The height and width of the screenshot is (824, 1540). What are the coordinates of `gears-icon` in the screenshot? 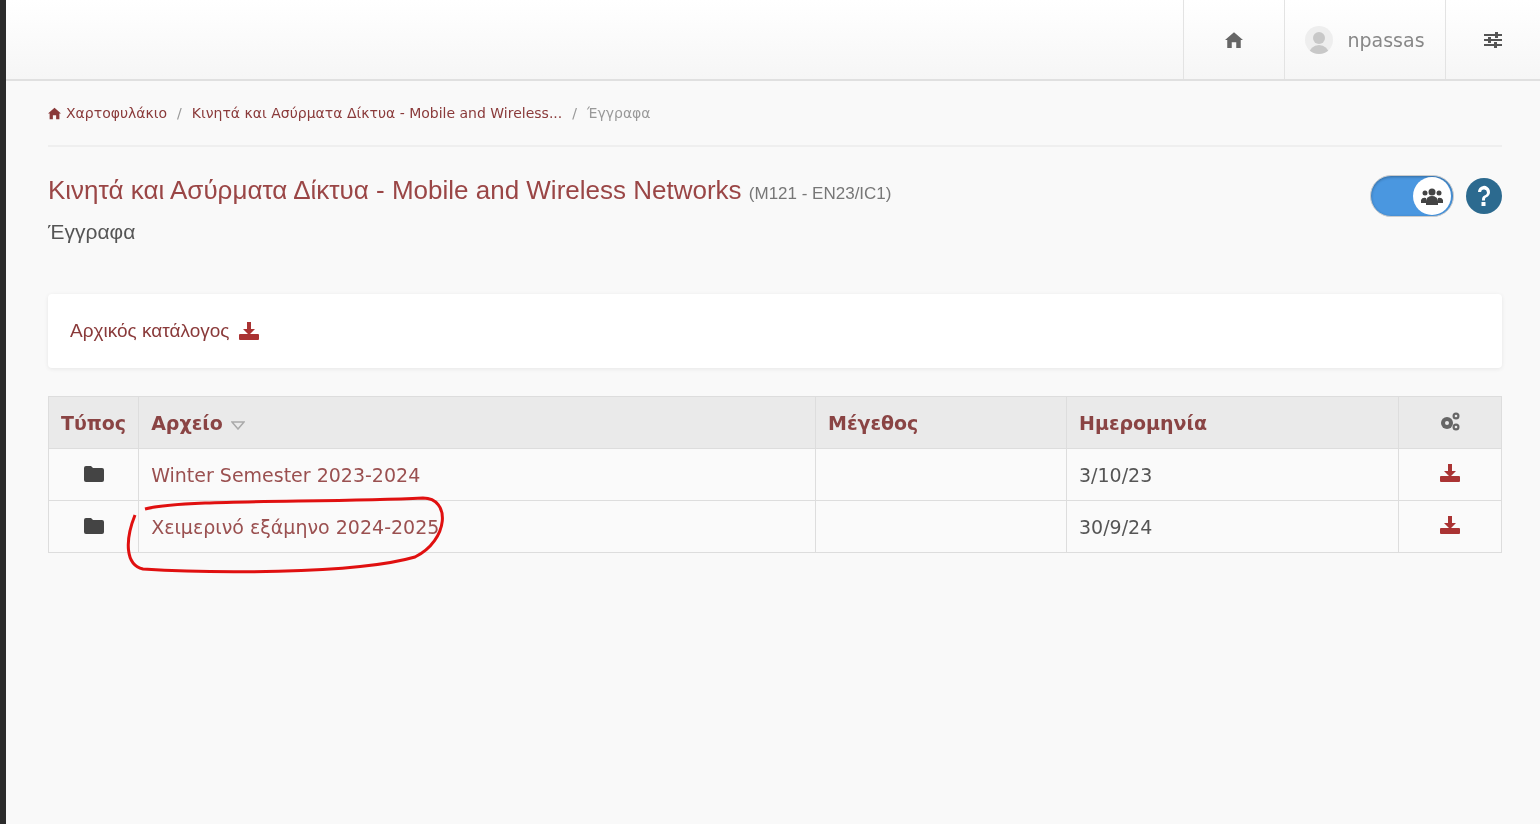 It's located at (1450, 420).